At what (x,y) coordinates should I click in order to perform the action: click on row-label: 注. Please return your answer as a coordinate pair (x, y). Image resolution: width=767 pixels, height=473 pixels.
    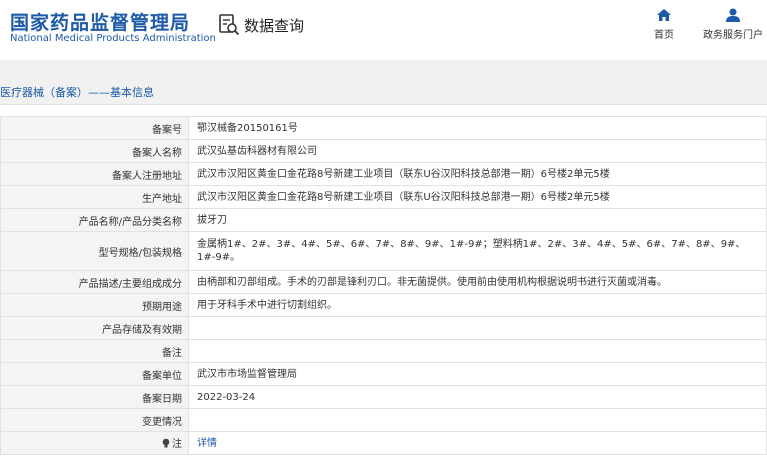
    Looking at the image, I should click on (177, 445).